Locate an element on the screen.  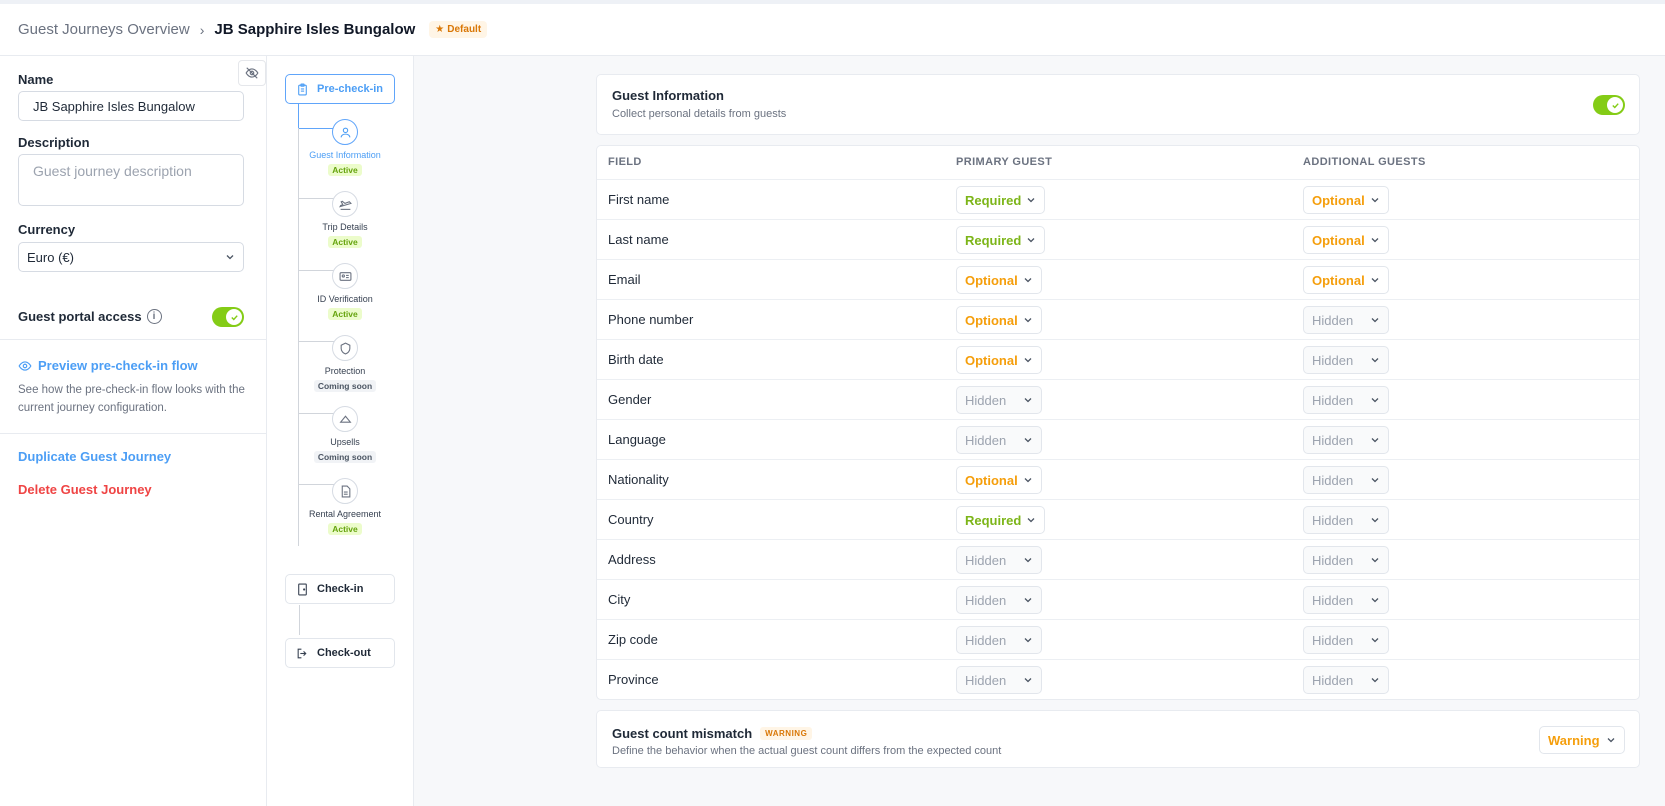
primary-guest-gender-select: Hidden is located at coordinates (999, 400).